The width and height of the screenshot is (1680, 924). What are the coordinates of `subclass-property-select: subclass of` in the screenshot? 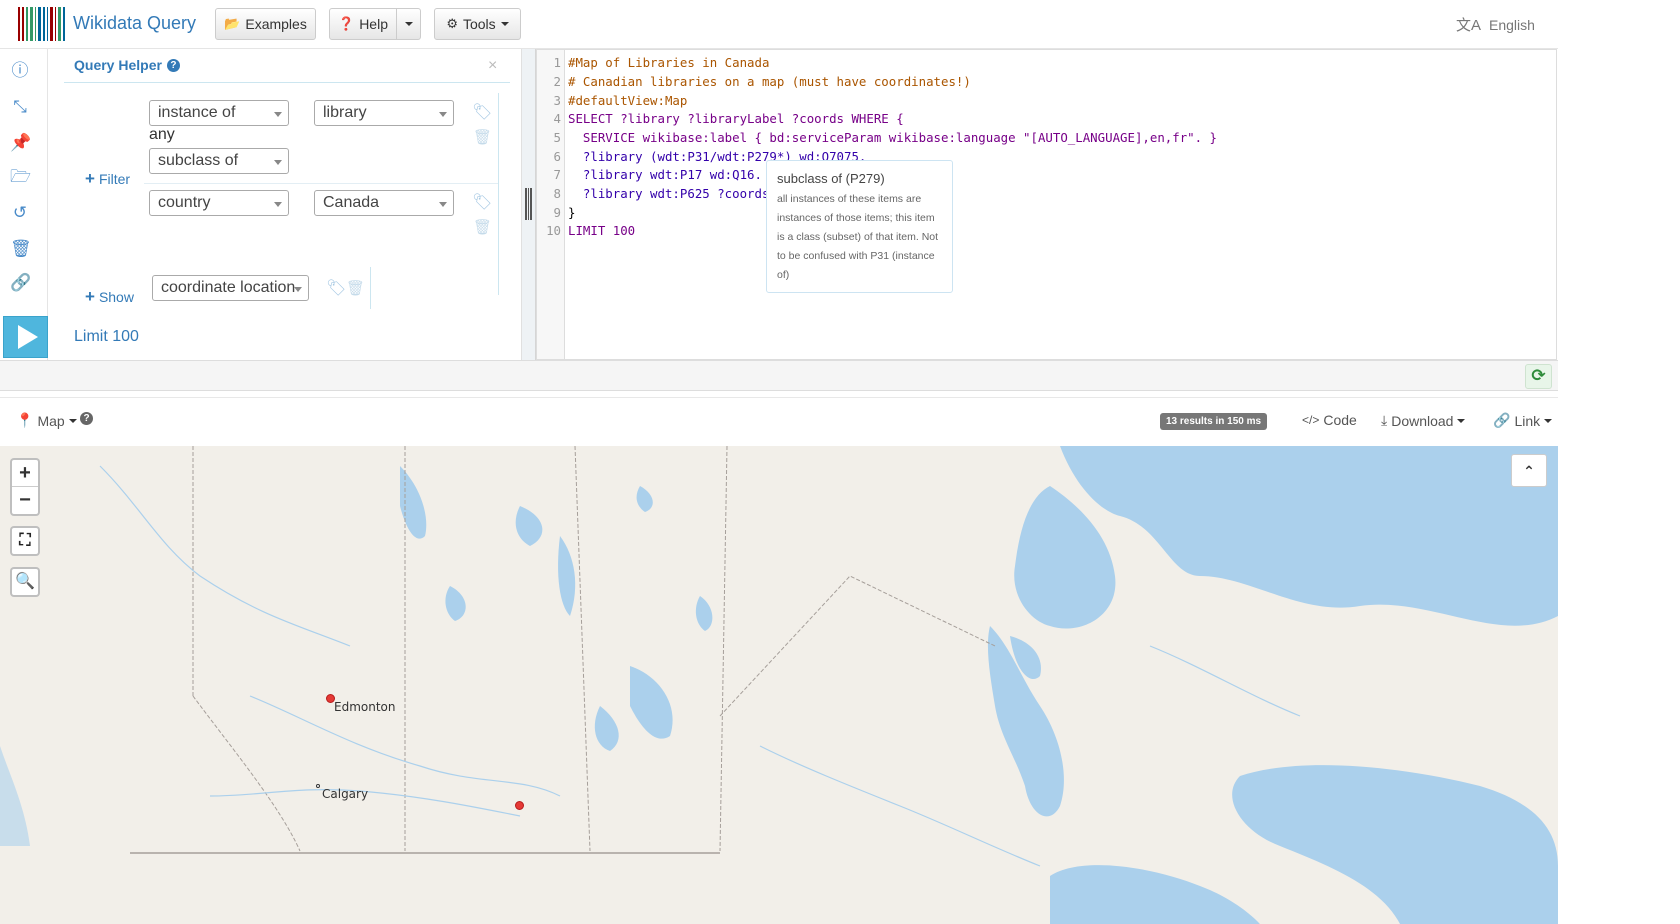 It's located at (219, 161).